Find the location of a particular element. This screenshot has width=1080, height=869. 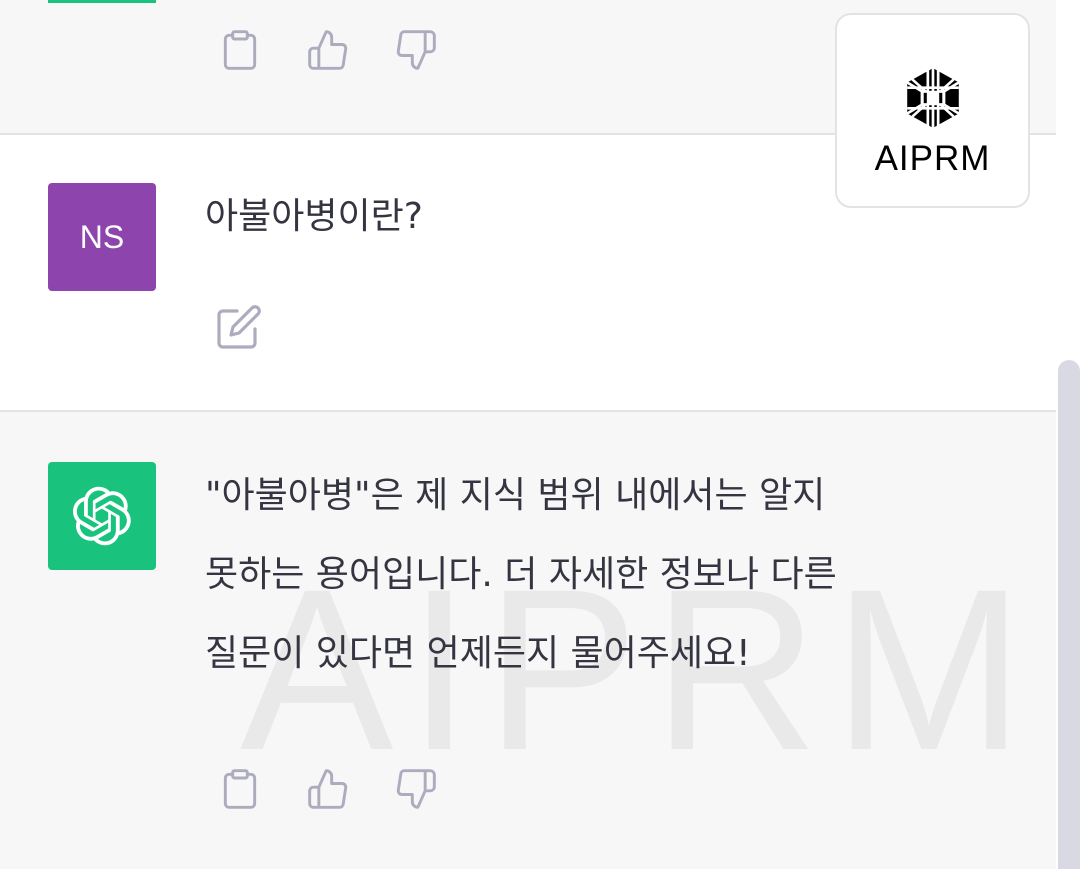

previous-message-actions is located at coordinates (328, 50).